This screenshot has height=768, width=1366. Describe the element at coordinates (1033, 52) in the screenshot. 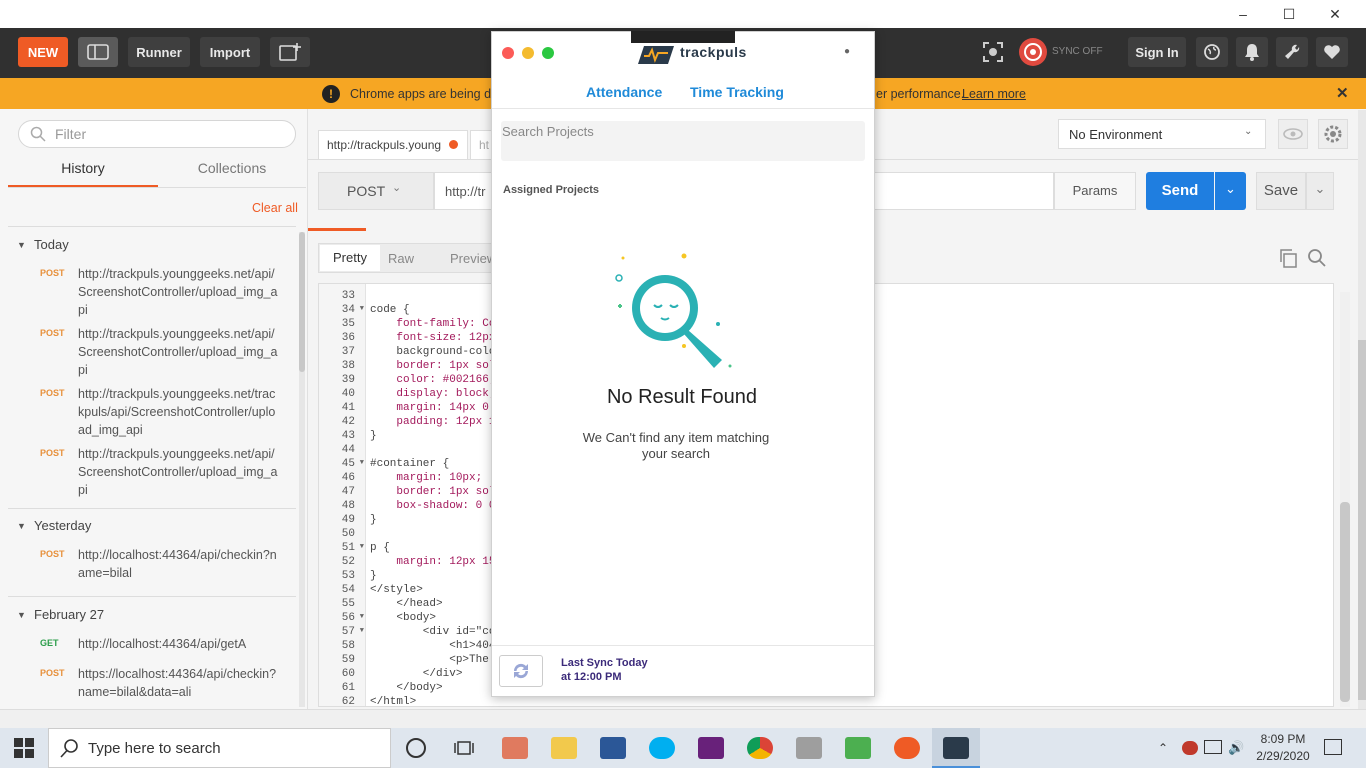

I see `sync-icon` at that location.